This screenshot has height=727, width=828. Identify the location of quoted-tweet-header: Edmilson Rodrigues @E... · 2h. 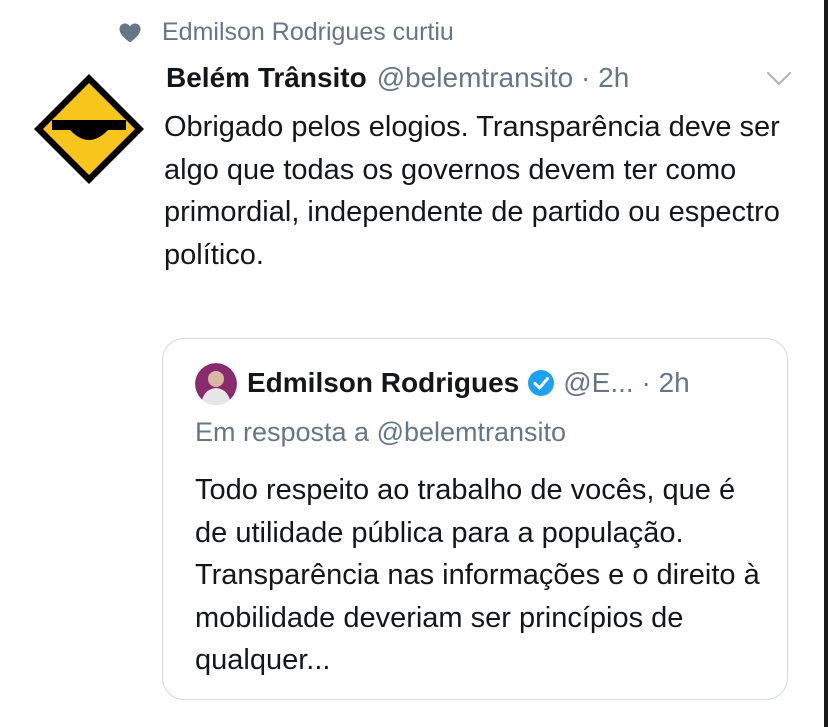
(468, 383).